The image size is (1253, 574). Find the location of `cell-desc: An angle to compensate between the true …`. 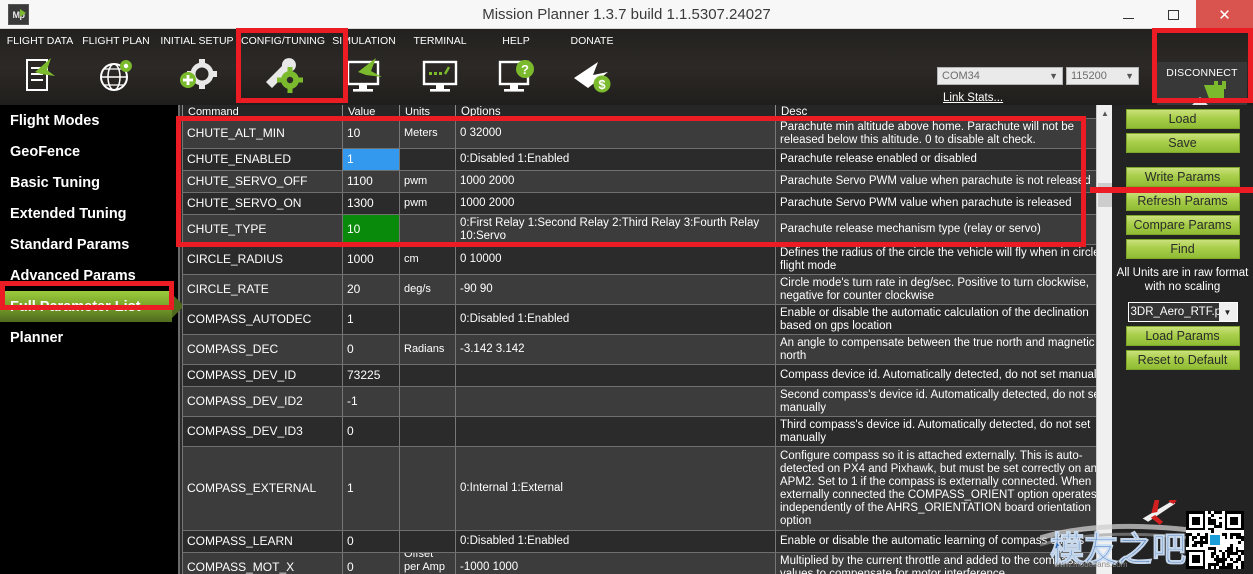

cell-desc: An angle to compensate between the true … is located at coordinates (943, 349).